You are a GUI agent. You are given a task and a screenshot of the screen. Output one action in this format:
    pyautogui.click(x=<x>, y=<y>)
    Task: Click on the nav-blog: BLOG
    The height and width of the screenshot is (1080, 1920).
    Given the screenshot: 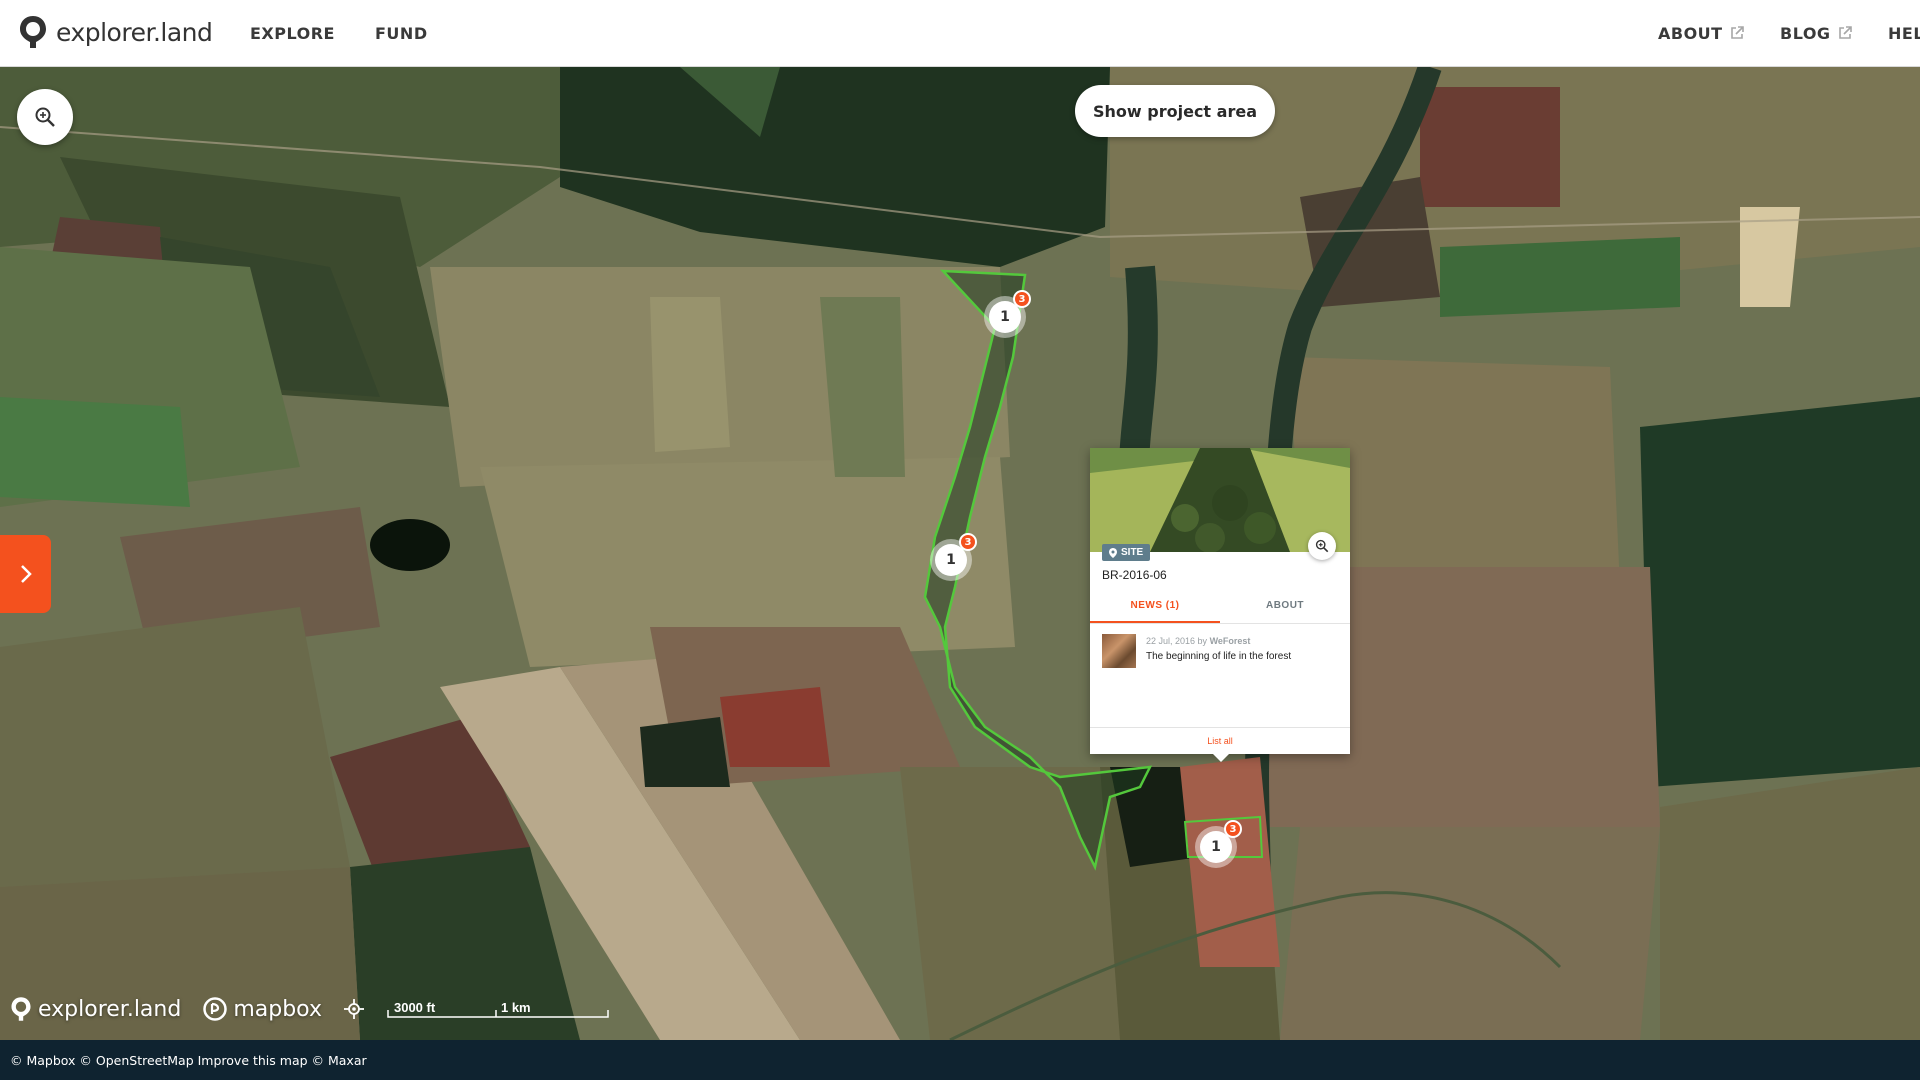 What is the action you would take?
    pyautogui.click(x=1816, y=33)
    